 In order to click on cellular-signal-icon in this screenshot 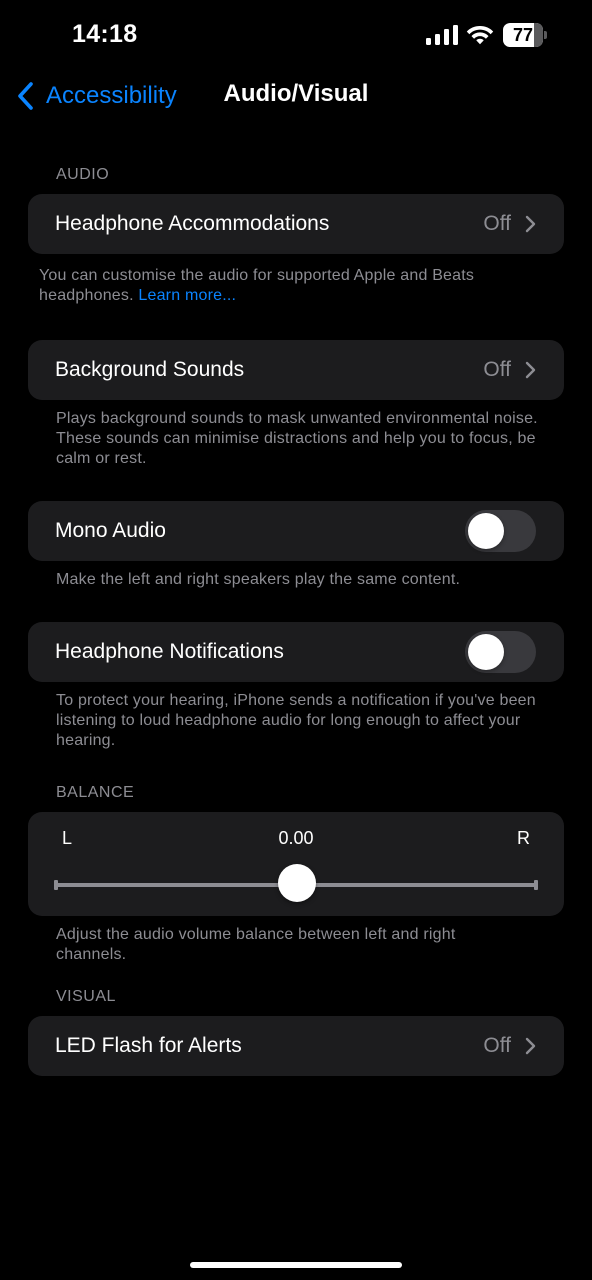, I will do `click(442, 35)`.